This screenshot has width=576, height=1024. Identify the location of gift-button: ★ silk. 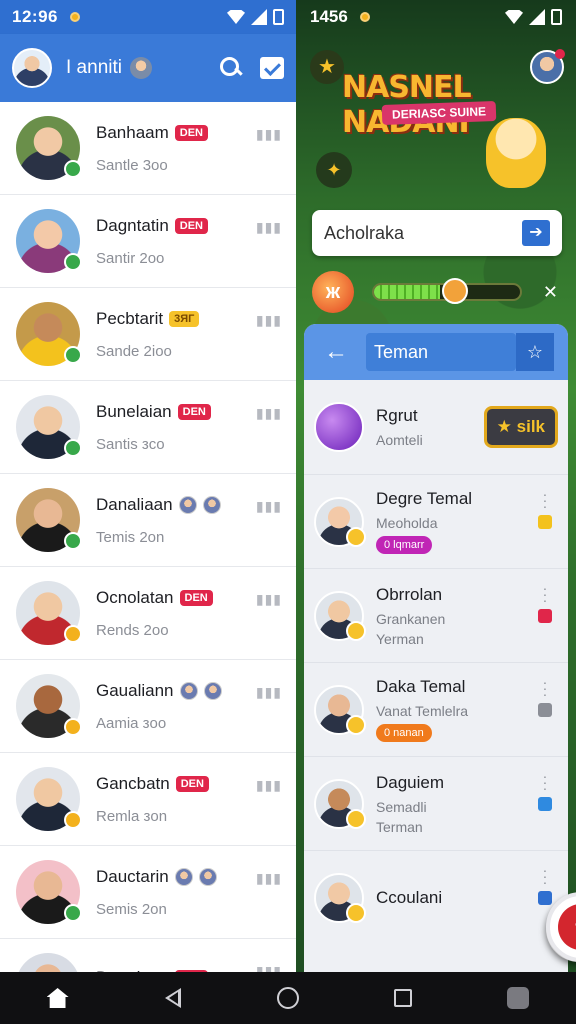
(520, 427).